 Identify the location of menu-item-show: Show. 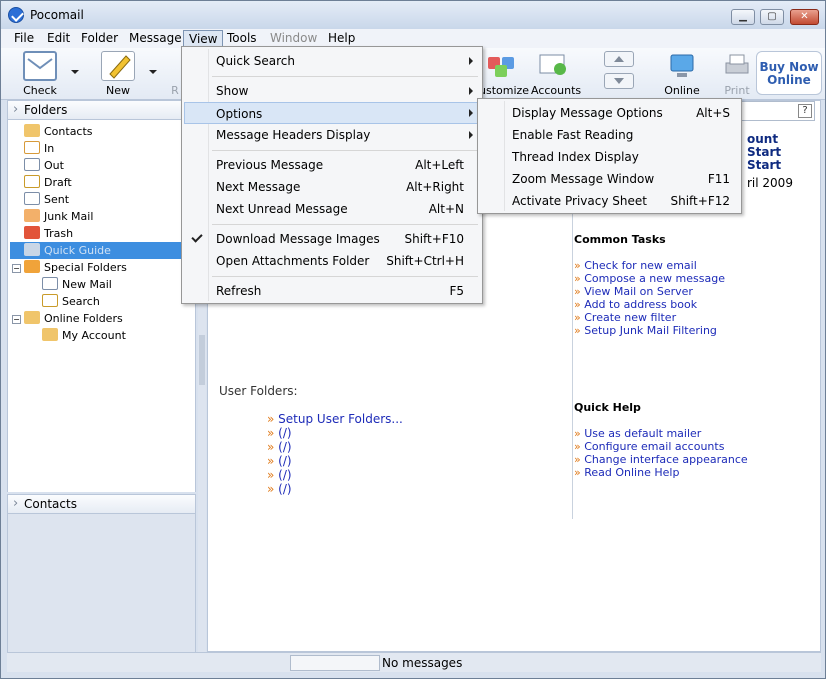
(332, 91).